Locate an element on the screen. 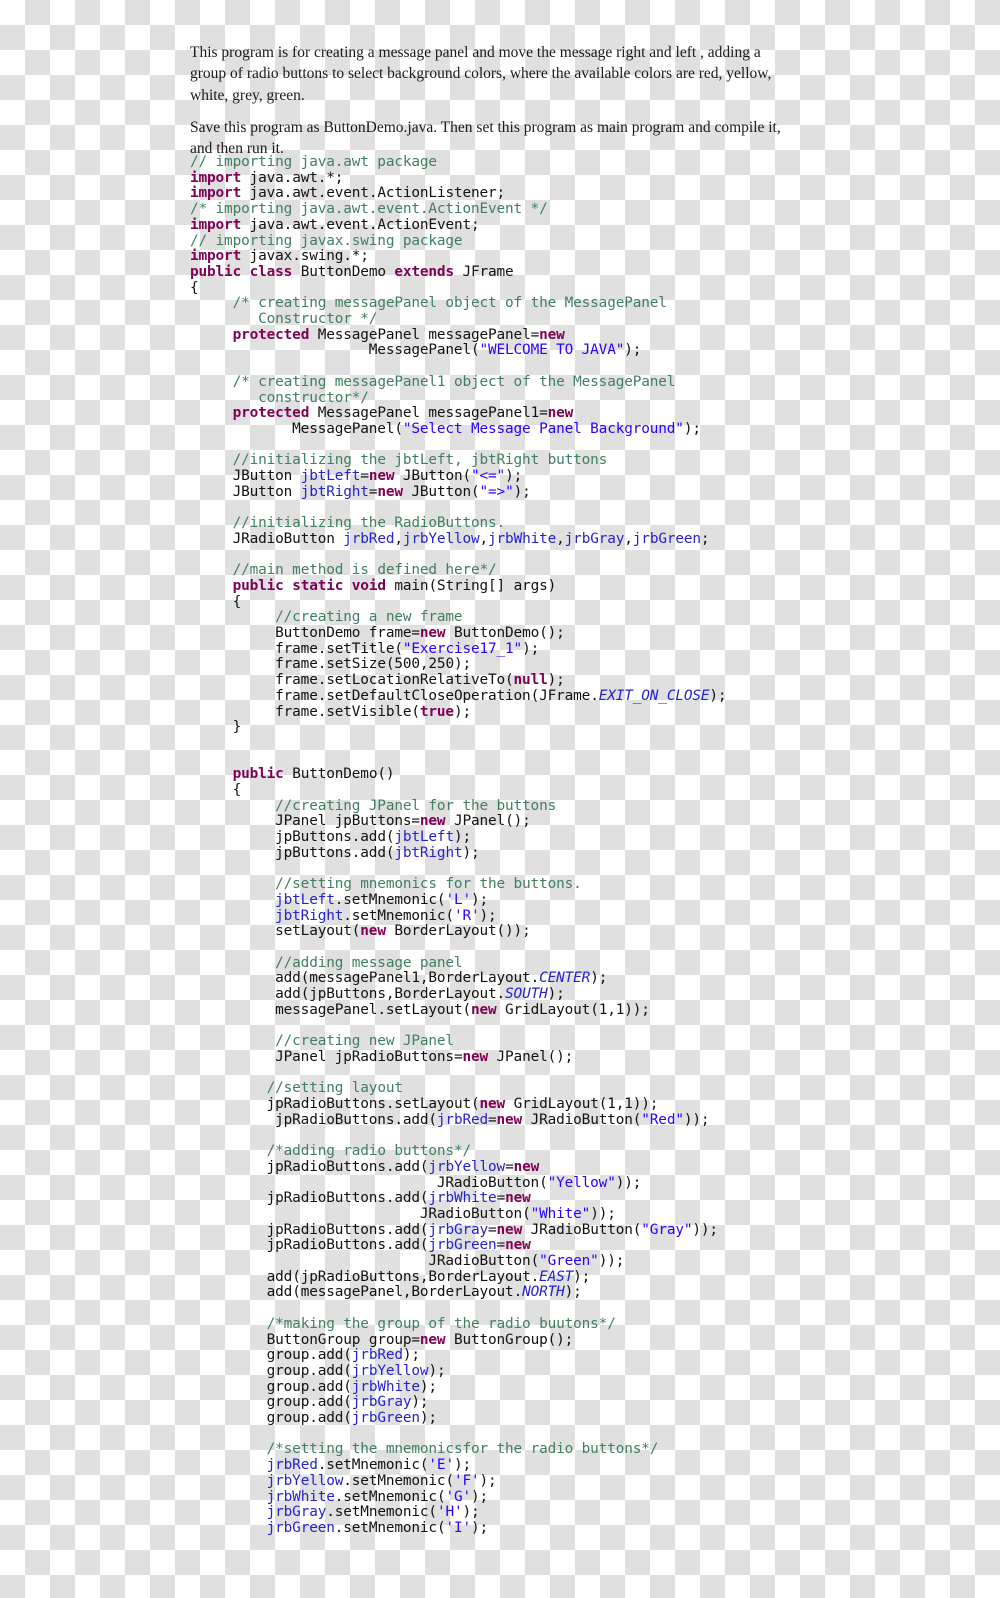 The image size is (1000, 1598). code-line: Constructor */ is located at coordinates (284, 319).